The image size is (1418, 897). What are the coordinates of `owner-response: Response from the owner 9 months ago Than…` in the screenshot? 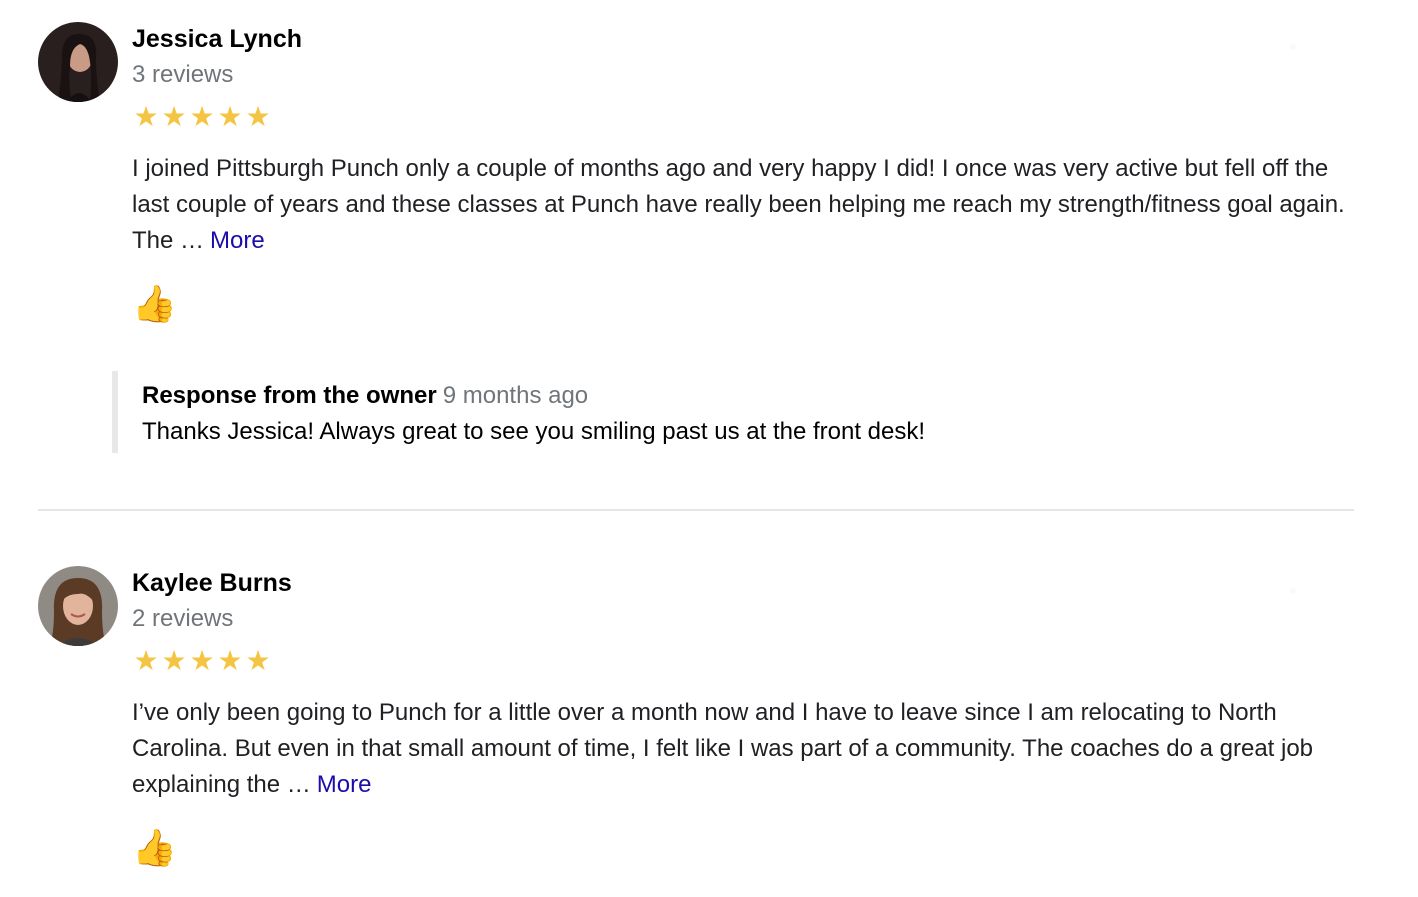 It's located at (677, 412).